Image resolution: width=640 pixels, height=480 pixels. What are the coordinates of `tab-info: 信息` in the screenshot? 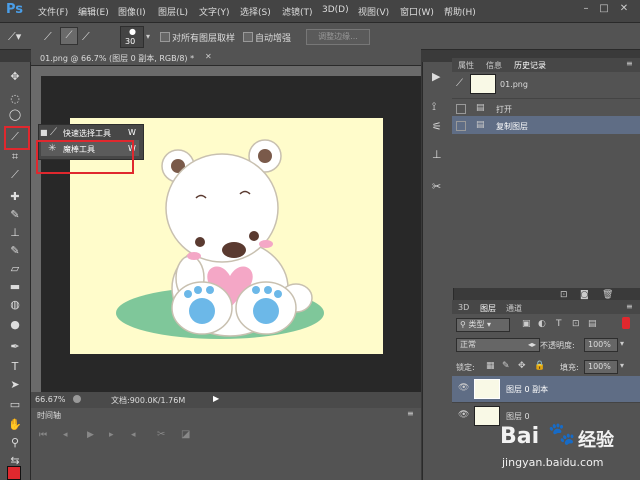 It's located at (494, 65).